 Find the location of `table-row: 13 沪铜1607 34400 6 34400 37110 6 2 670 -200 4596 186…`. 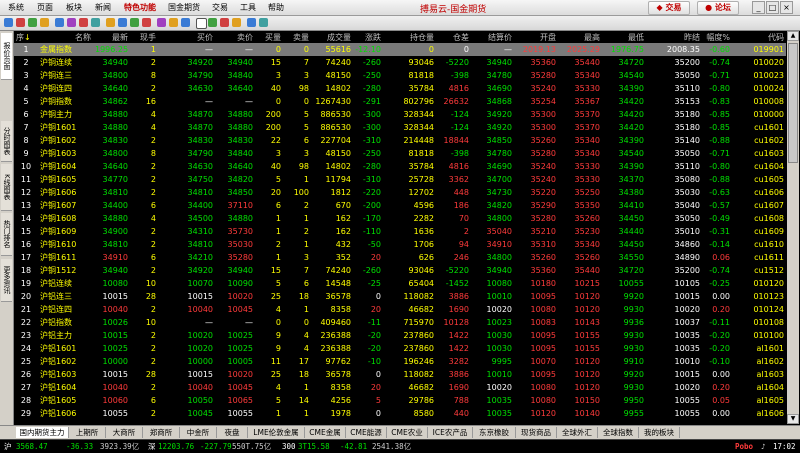

table-row: 13 沪铜1607 34400 6 34400 37110 6 2 670 -200 4596 186… is located at coordinates (400, 205).